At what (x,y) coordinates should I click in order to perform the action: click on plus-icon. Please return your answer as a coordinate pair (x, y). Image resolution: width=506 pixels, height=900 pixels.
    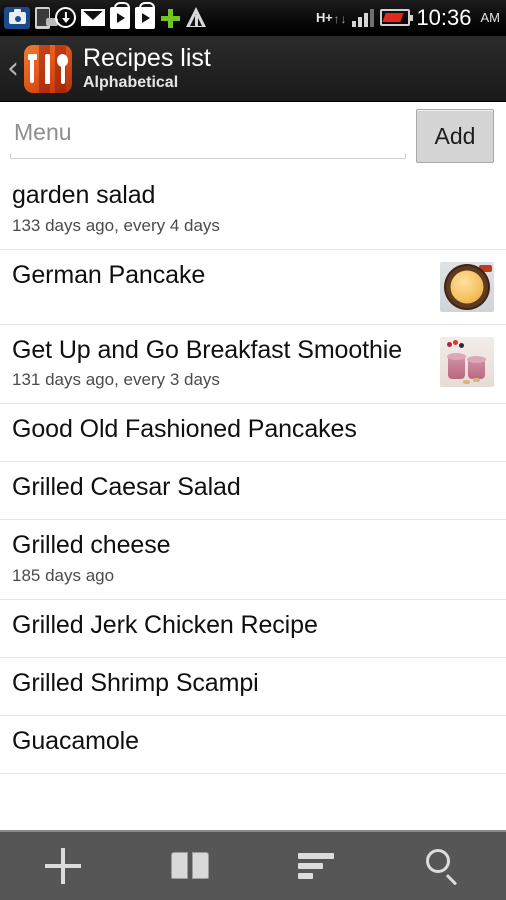
    Looking at the image, I should click on (63, 866).